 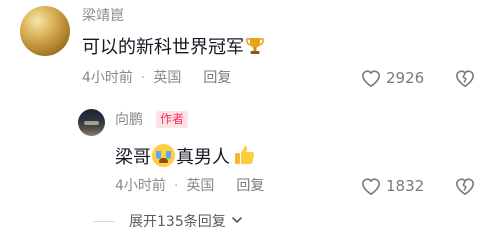 I want to click on avatar, so click(x=45, y=31).